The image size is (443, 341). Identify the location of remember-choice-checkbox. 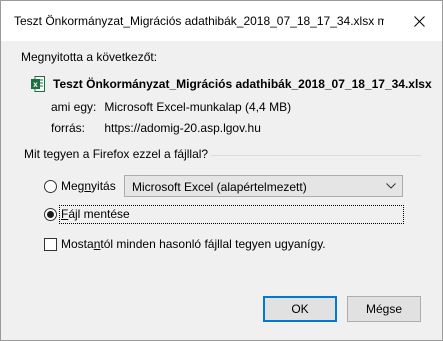
(50, 244).